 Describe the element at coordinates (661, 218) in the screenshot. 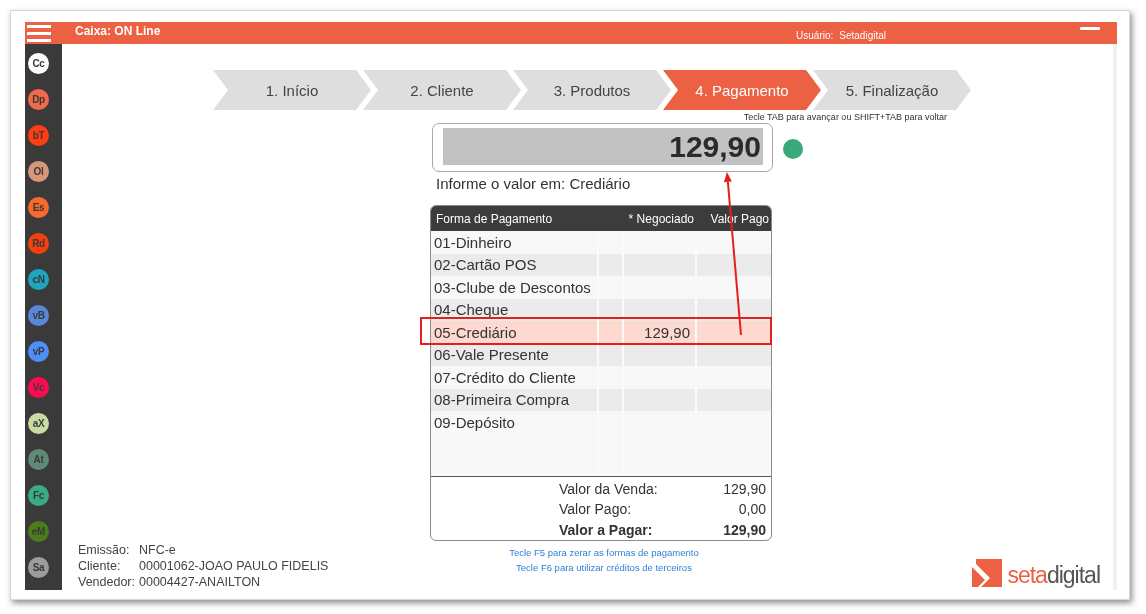

I see `column-header: * Negociado` at that location.